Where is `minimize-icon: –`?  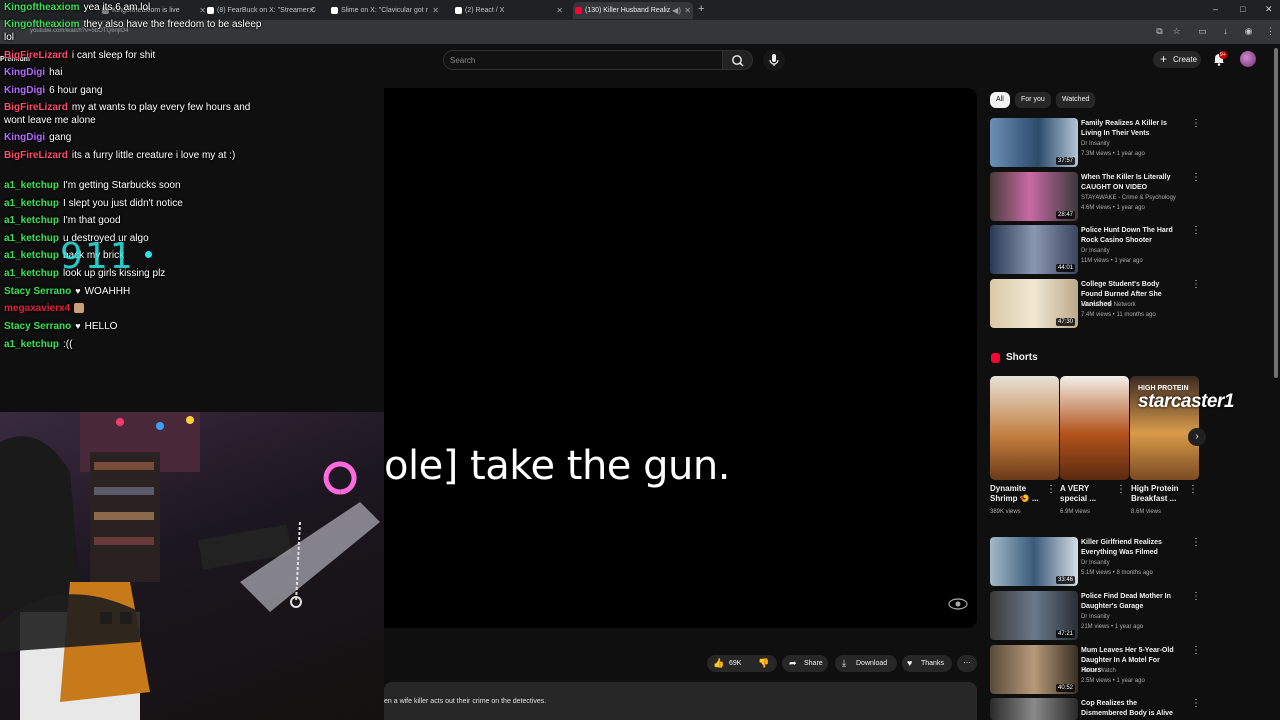
minimize-icon: – is located at coordinates (1215, 9).